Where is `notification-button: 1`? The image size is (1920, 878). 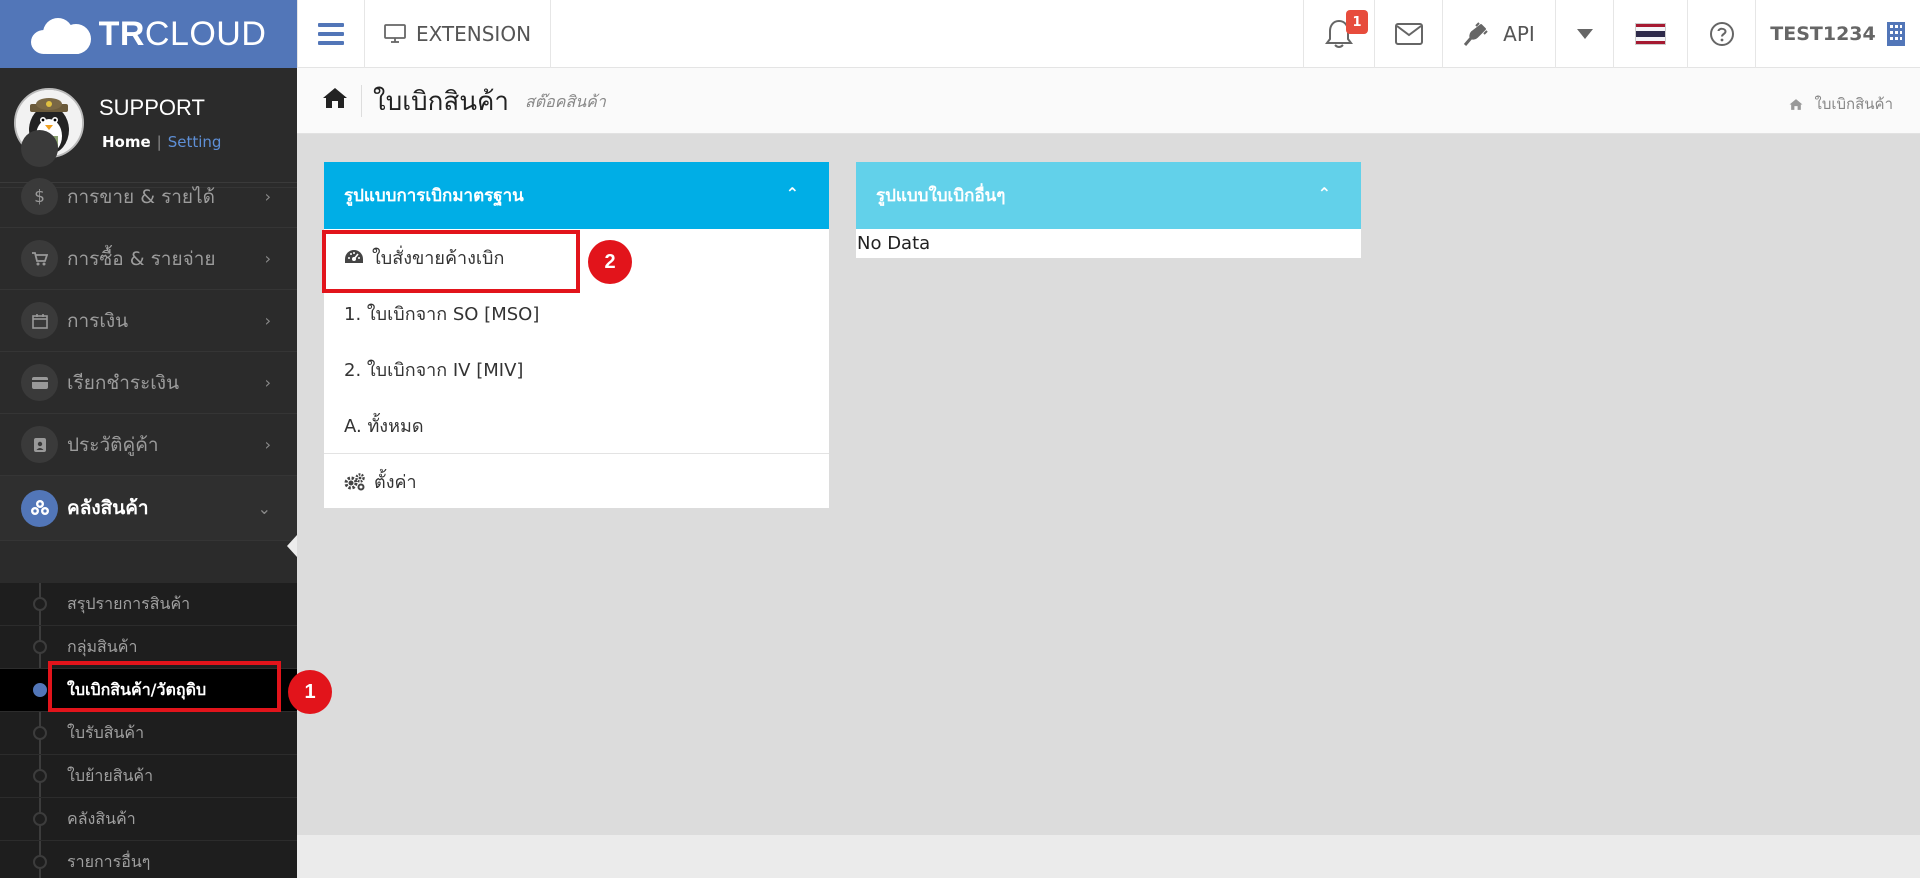 notification-button: 1 is located at coordinates (1339, 34).